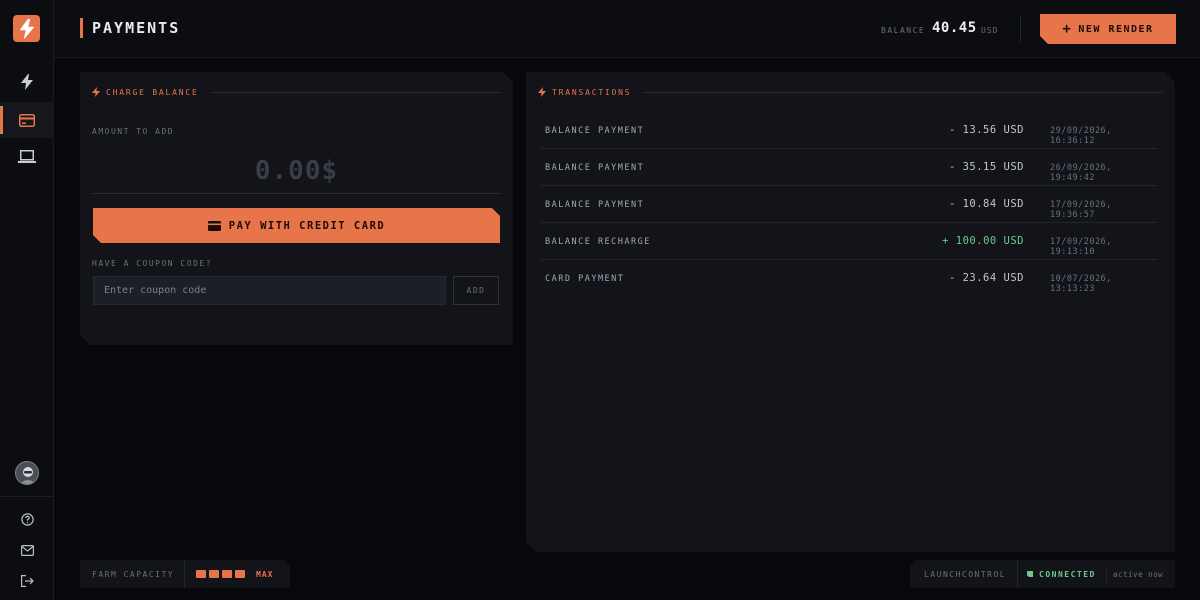  What do you see at coordinates (307, 225) in the screenshot?
I see `pay-button-label: PAY WITH CREDIT CARD` at bounding box center [307, 225].